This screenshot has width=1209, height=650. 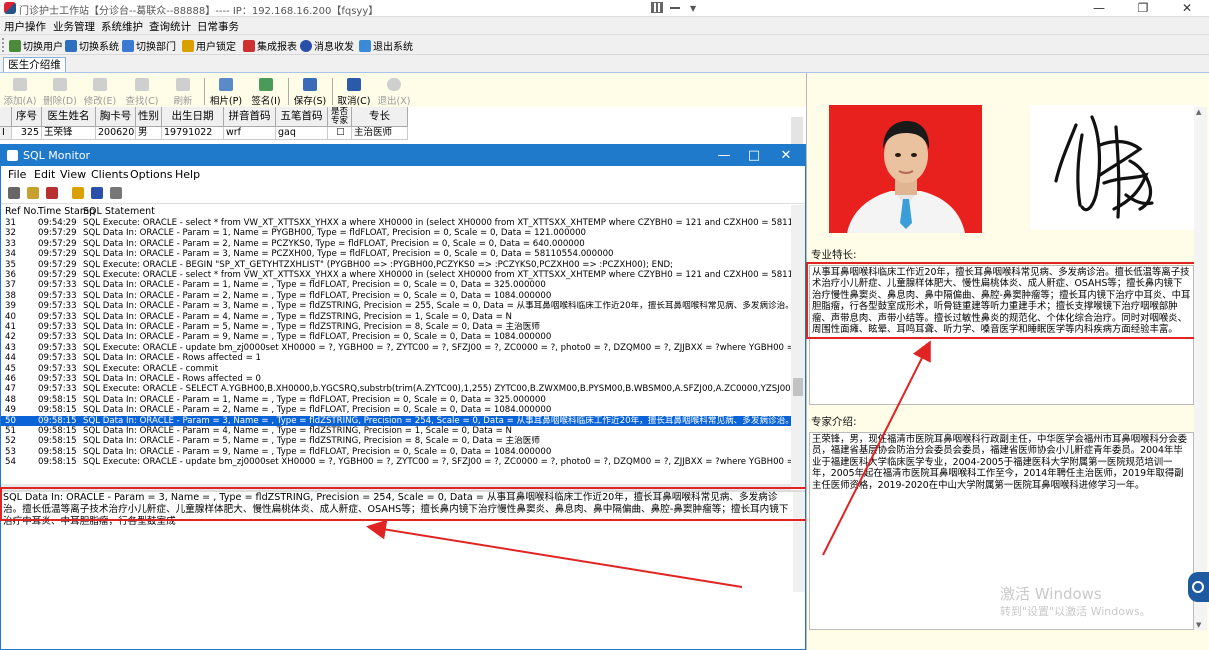 What do you see at coordinates (876, 448) in the screenshot?
I see `arrow-to-specialty` at bounding box center [876, 448].